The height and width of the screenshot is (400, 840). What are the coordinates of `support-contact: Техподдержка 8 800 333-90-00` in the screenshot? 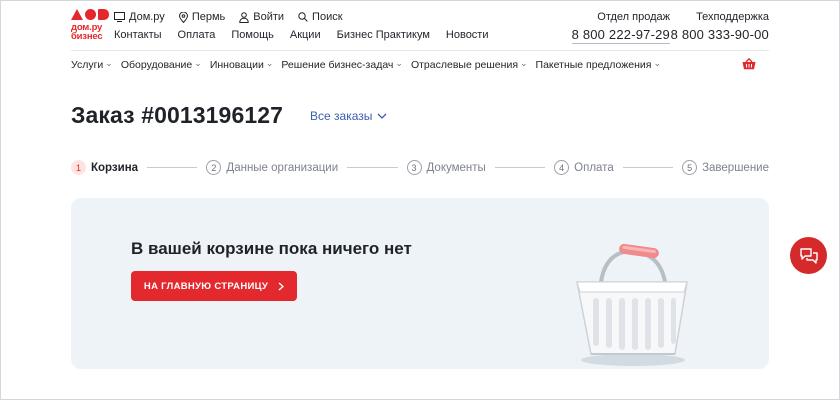 It's located at (720, 26).